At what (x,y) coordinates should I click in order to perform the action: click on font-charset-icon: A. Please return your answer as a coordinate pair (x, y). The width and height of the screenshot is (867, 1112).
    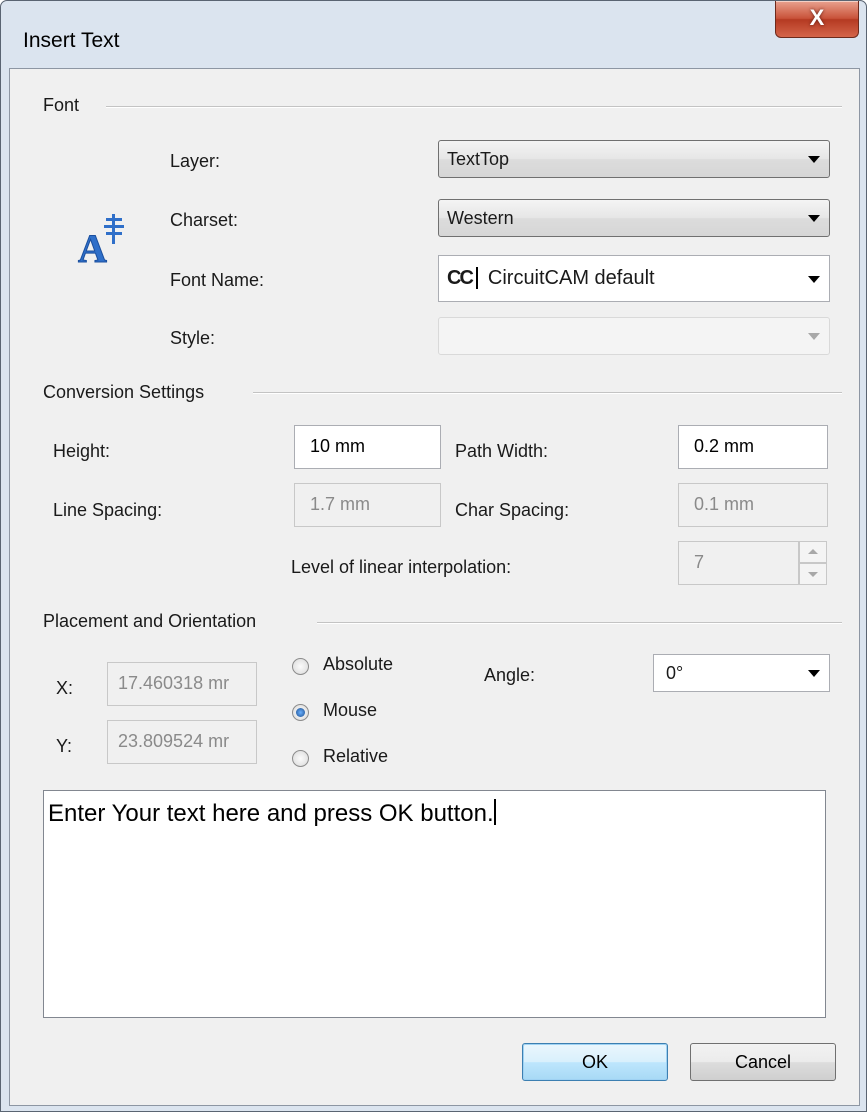
    Looking at the image, I should click on (101, 241).